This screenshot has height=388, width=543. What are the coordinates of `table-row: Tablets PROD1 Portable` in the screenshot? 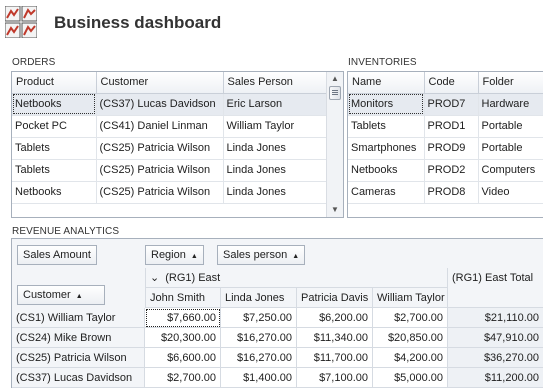 It's located at (445, 126).